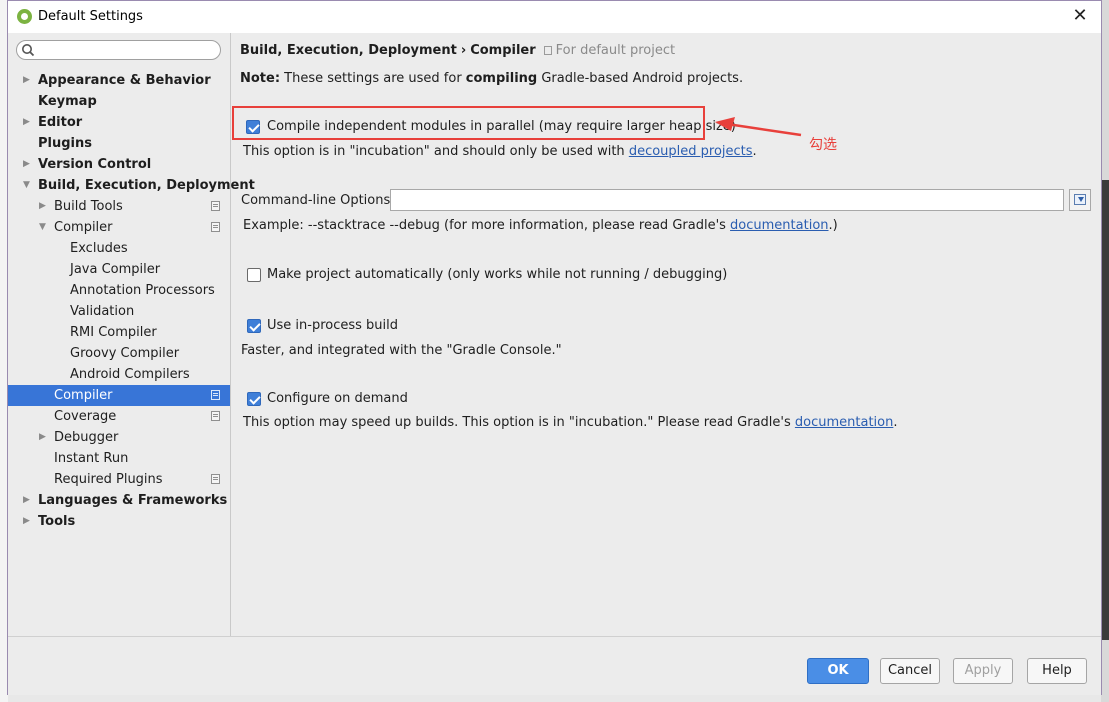 Image resolution: width=1109 pixels, height=702 pixels. What do you see at coordinates (547, 50) in the screenshot?
I see `project-icon` at bounding box center [547, 50].